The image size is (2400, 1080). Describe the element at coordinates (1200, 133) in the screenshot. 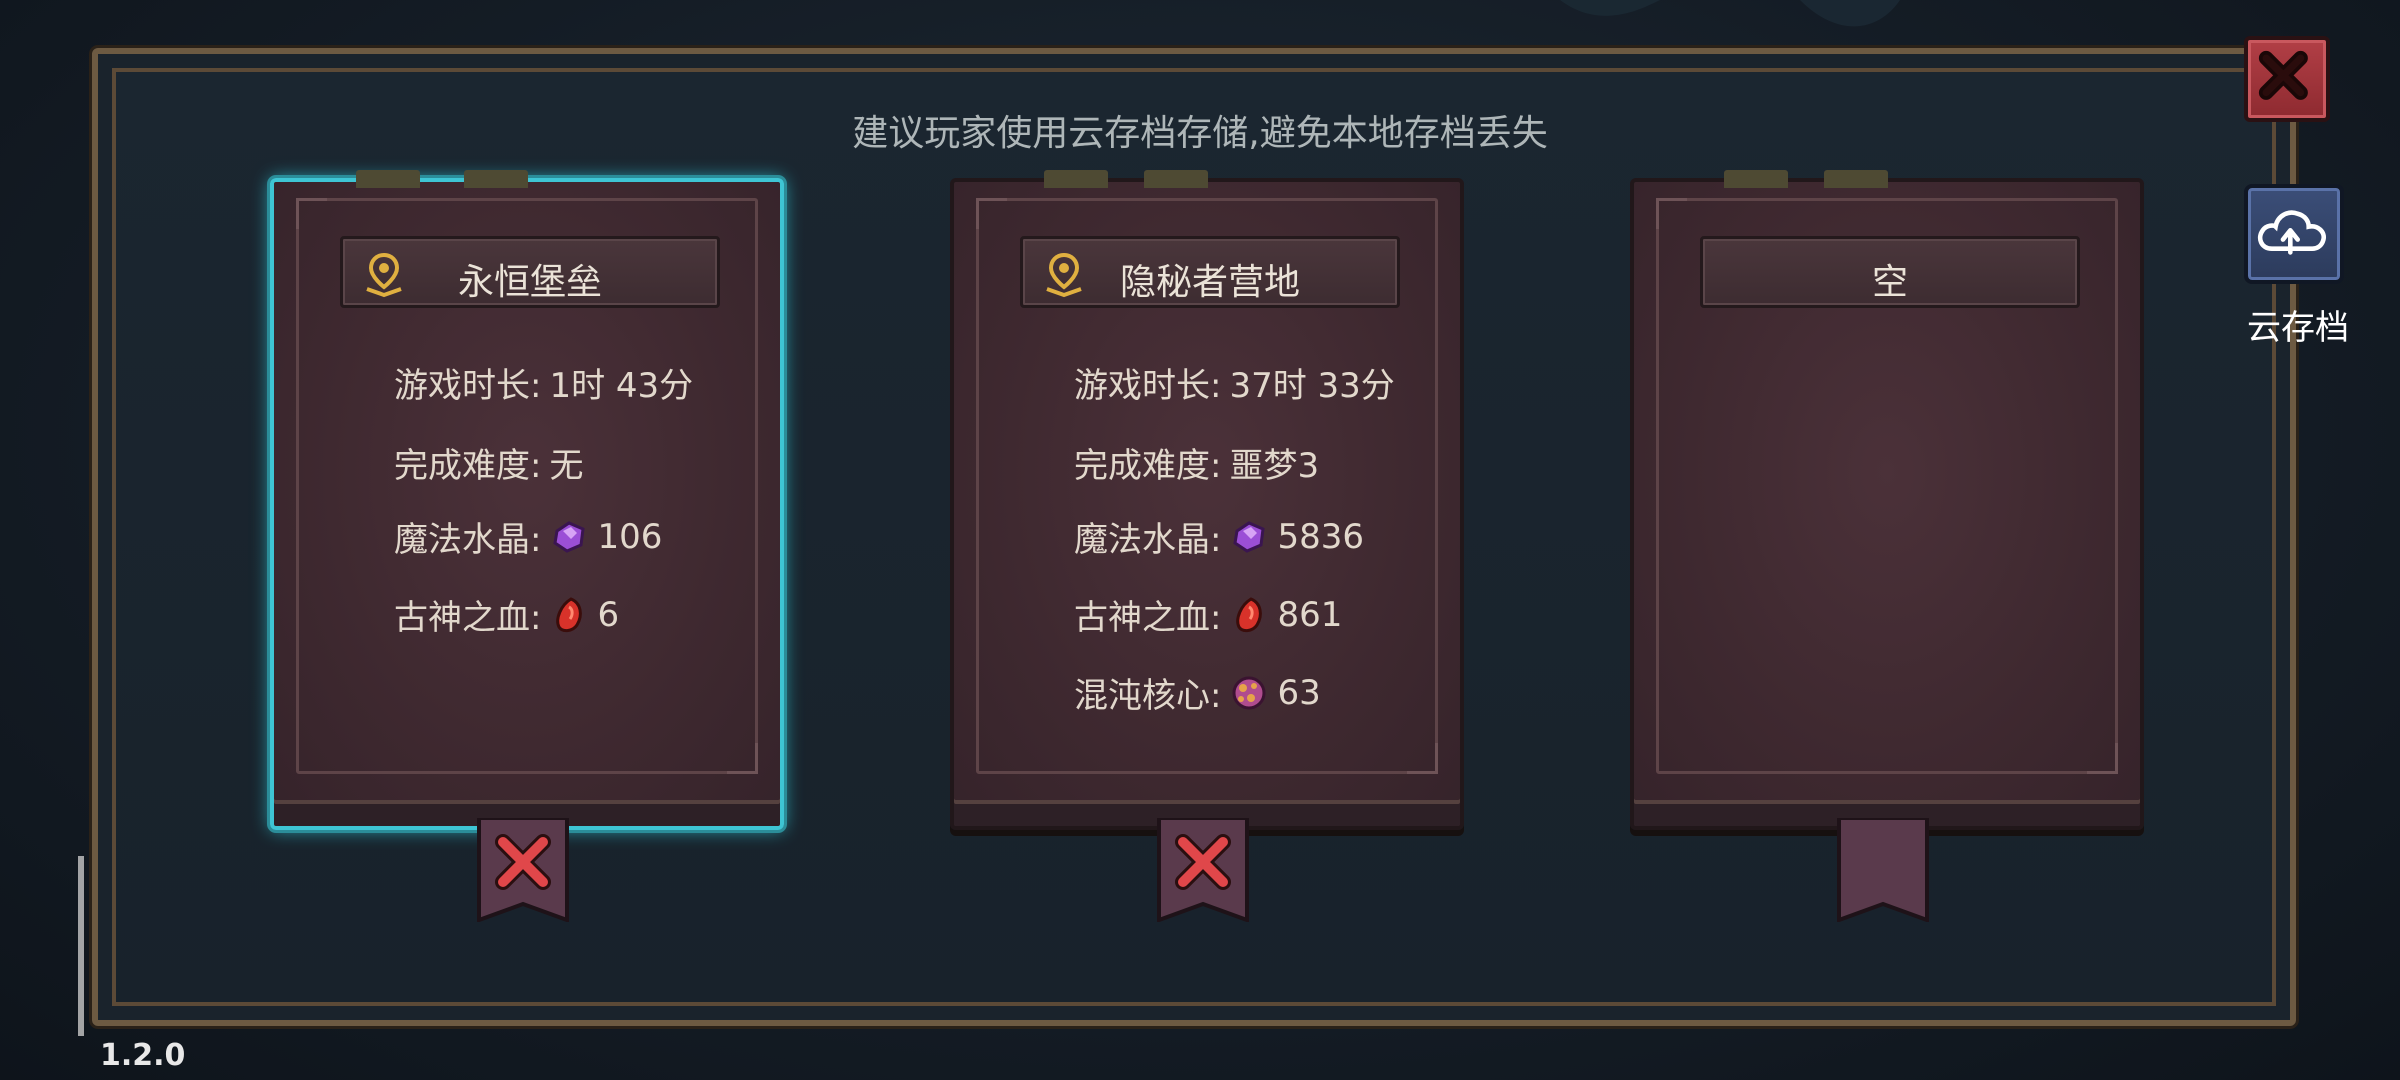

I see `cloud-save-notice: 建议玩家使用云存档存储,避免本地存档丢失` at that location.